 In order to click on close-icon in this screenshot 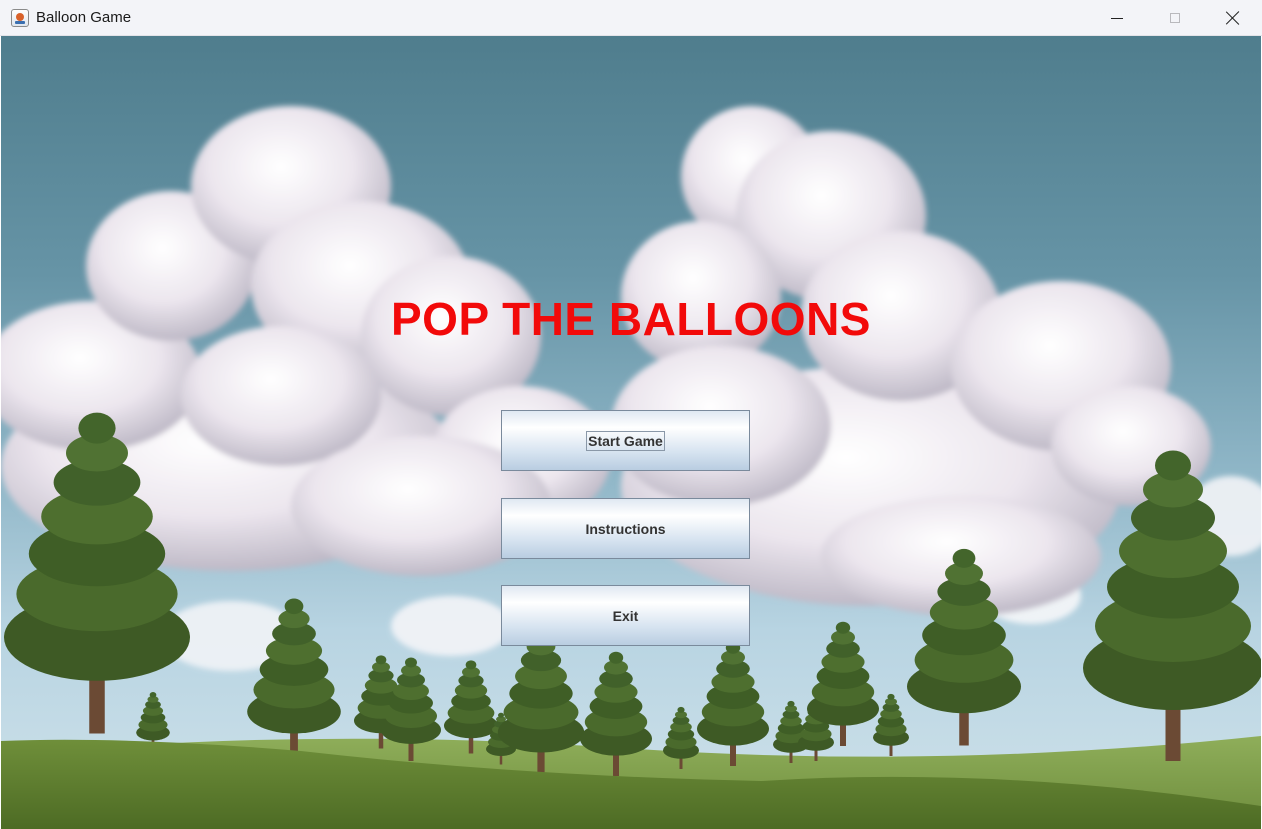, I will do `click(1233, 18)`.